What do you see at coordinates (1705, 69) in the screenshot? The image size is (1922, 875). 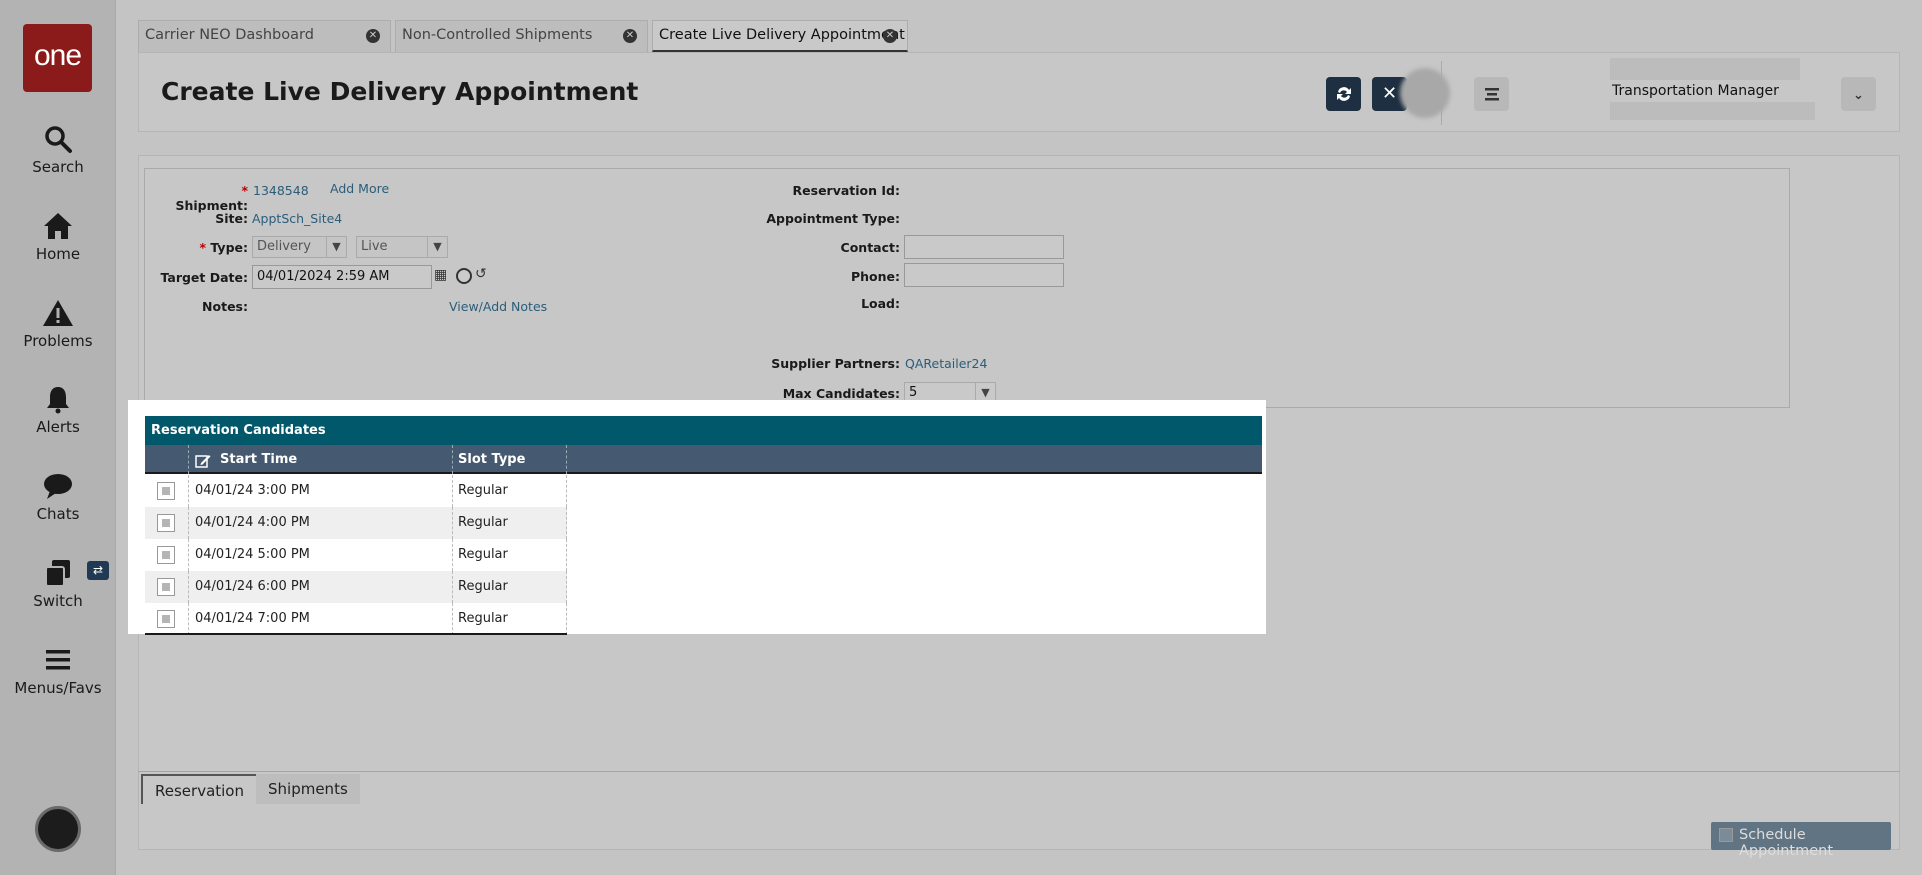 I see `user-name-redacted` at bounding box center [1705, 69].